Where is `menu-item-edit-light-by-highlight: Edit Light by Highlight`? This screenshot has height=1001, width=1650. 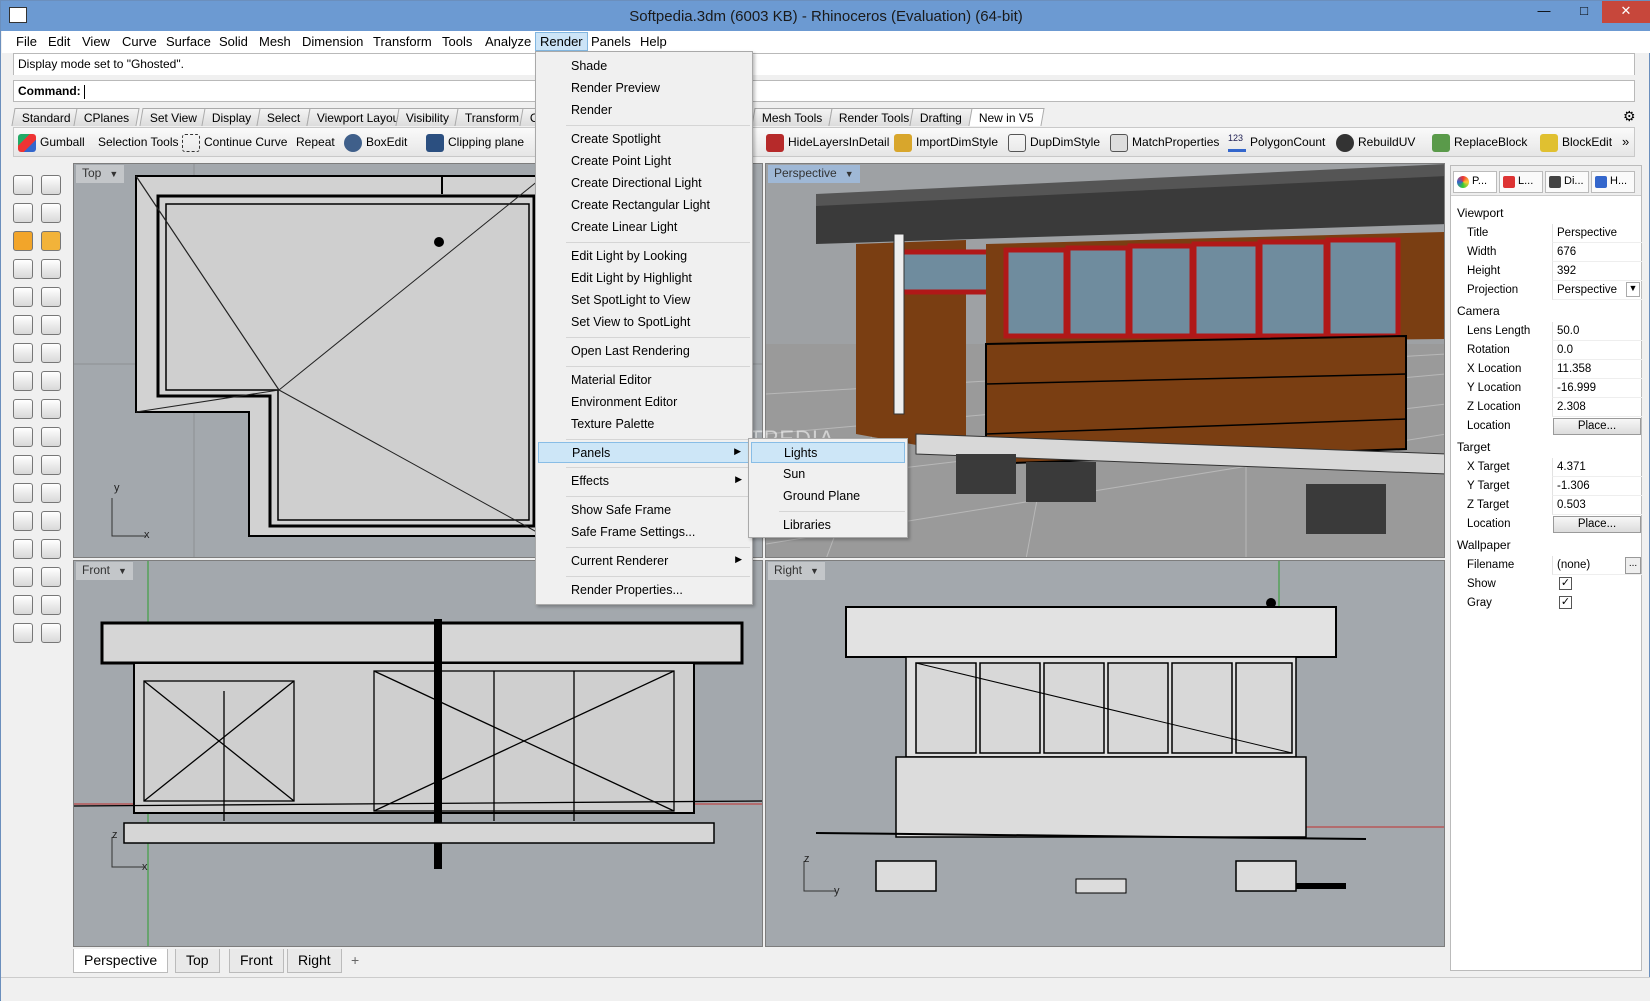
menu-item-edit-light-by-highlight: Edit Light by Highlight is located at coordinates (644, 278).